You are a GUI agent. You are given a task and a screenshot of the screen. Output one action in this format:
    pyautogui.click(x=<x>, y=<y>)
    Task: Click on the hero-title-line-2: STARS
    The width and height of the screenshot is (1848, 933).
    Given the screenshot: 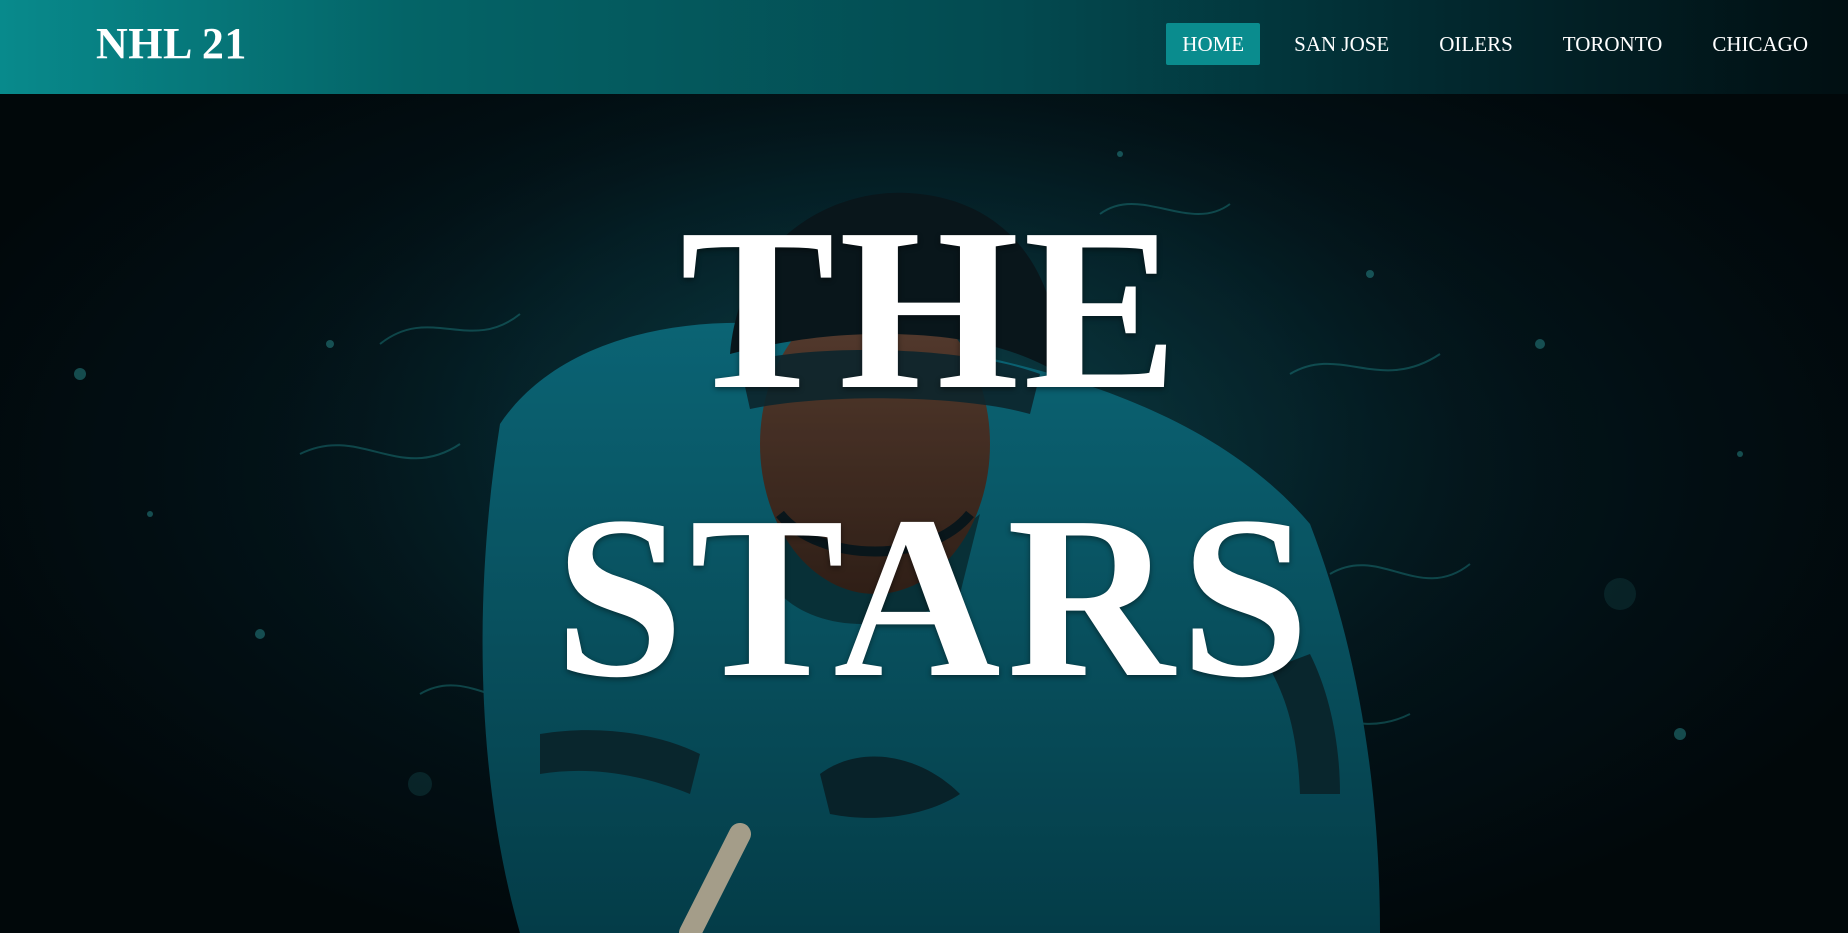 What is the action you would take?
    pyautogui.click(x=935, y=597)
    